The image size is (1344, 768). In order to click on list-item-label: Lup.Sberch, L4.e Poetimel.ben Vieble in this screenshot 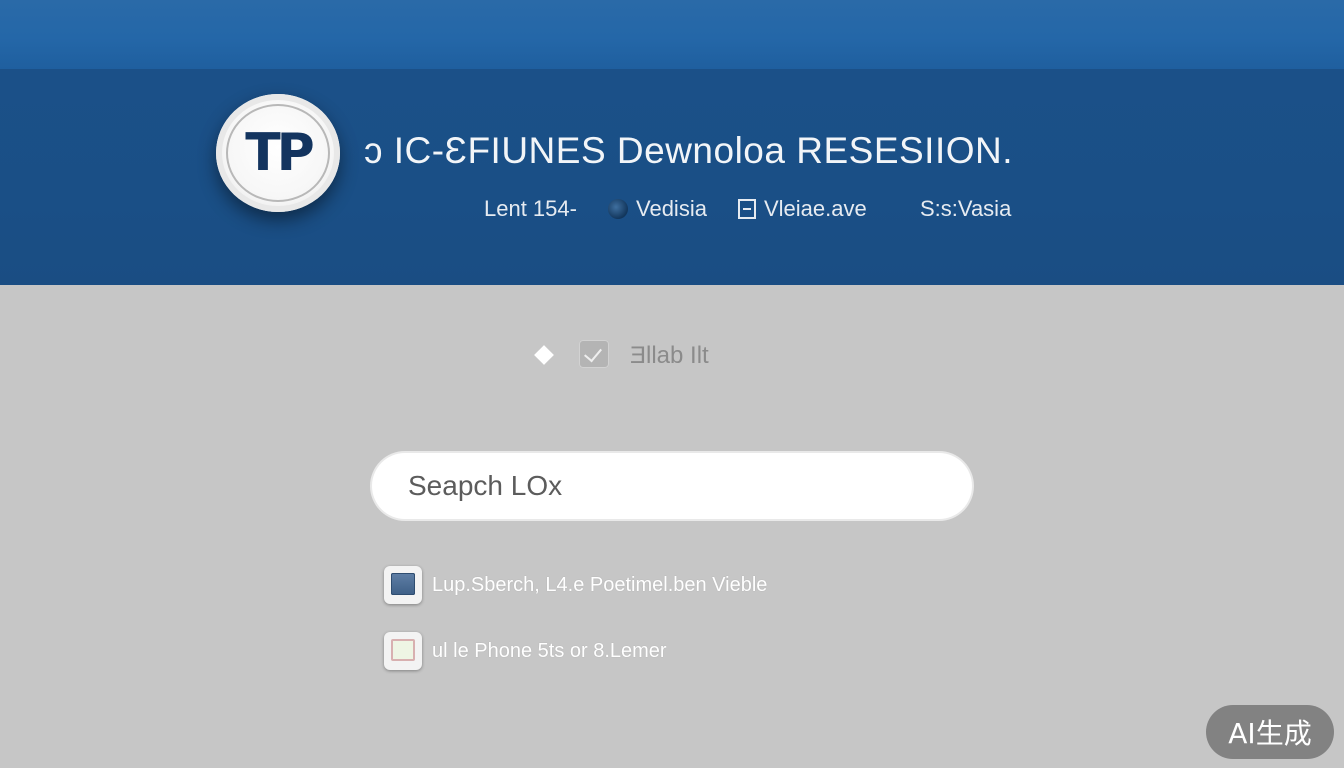, I will do `click(600, 585)`.